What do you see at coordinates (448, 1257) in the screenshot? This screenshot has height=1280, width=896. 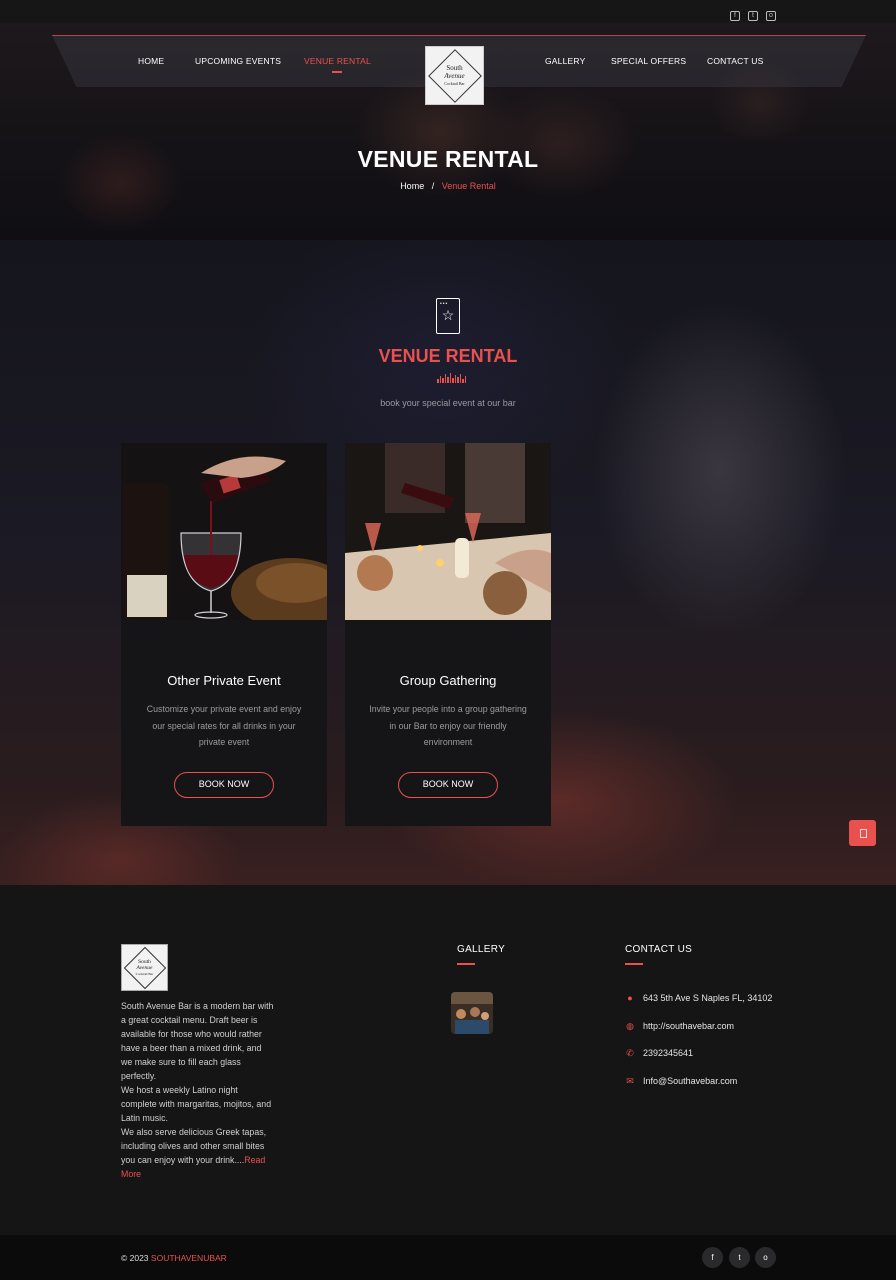 I see `bottom-bar: © 2023 SOUTHAVENUBAR f t o` at bounding box center [448, 1257].